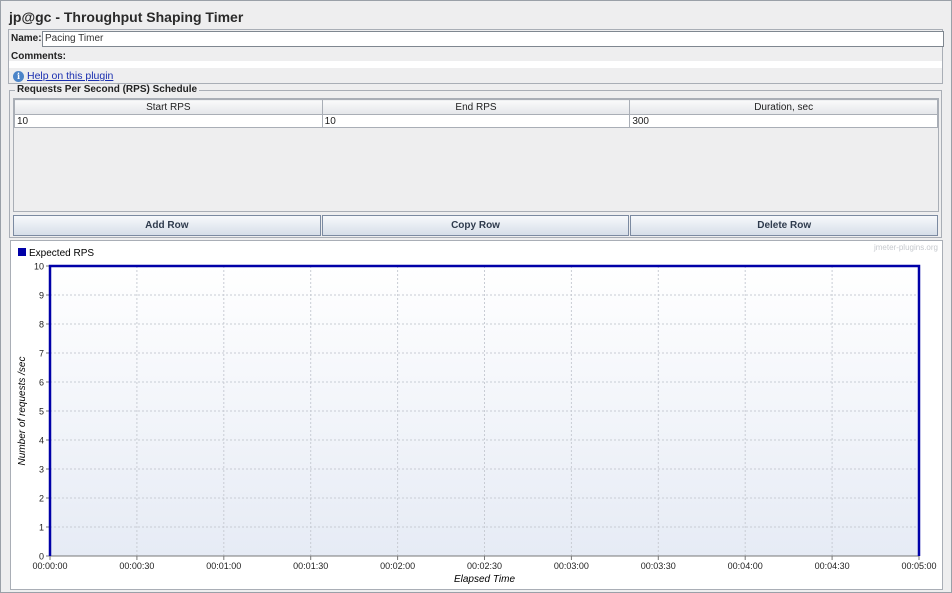 The height and width of the screenshot is (593, 952). Describe the element at coordinates (41, 499) in the screenshot. I see `y-tick-label: 2` at that location.